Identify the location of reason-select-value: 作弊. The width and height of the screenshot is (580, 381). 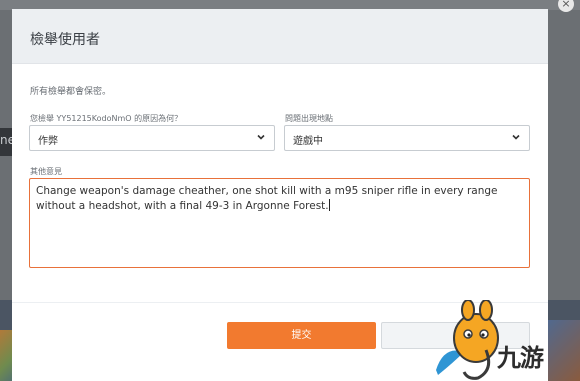
(48, 141).